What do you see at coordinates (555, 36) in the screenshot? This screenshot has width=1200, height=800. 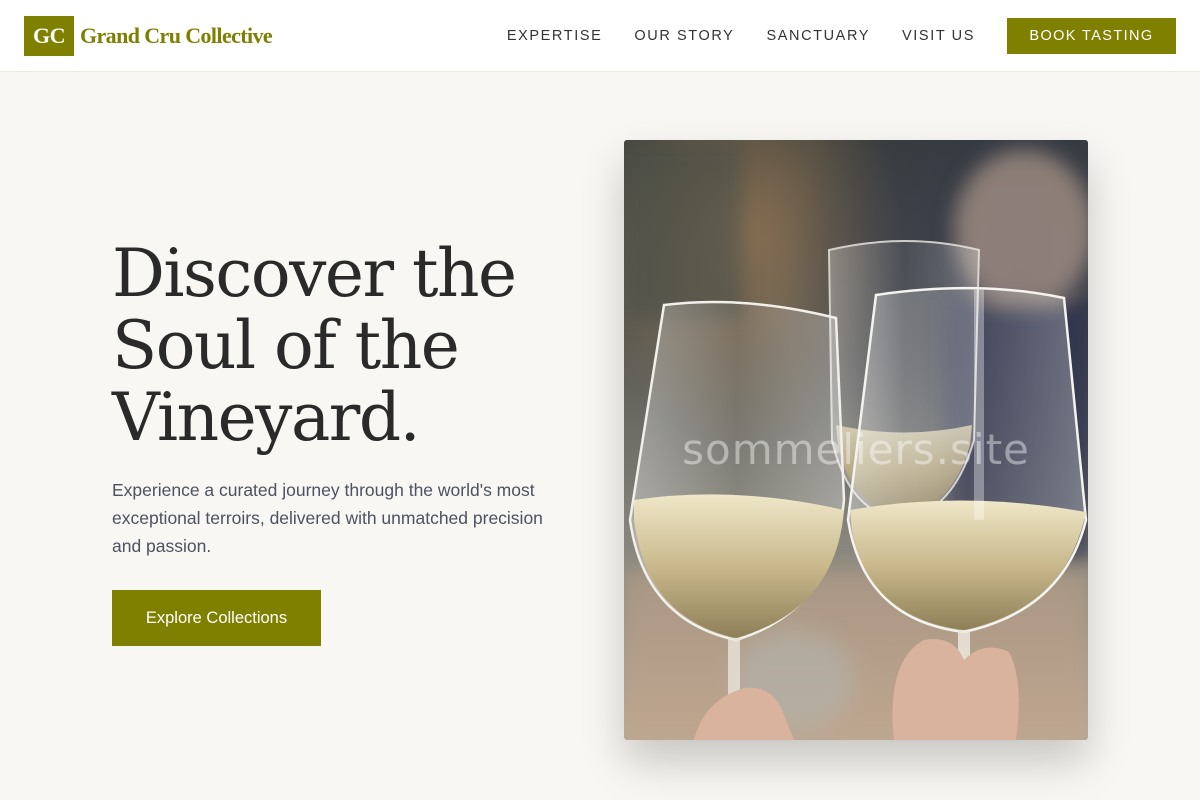 I see `nav-link-expertise: EXPERTISE` at bounding box center [555, 36].